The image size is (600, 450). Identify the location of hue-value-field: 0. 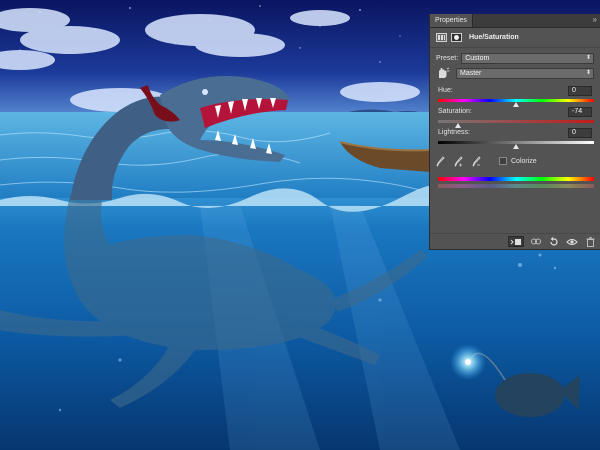
(580, 90).